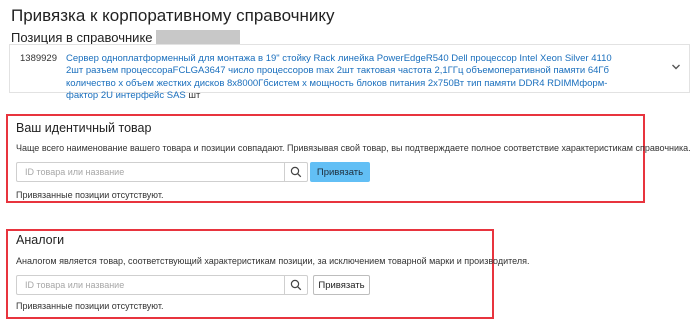  Describe the element at coordinates (150, 172) in the screenshot. I see `own-product-search-input` at that location.